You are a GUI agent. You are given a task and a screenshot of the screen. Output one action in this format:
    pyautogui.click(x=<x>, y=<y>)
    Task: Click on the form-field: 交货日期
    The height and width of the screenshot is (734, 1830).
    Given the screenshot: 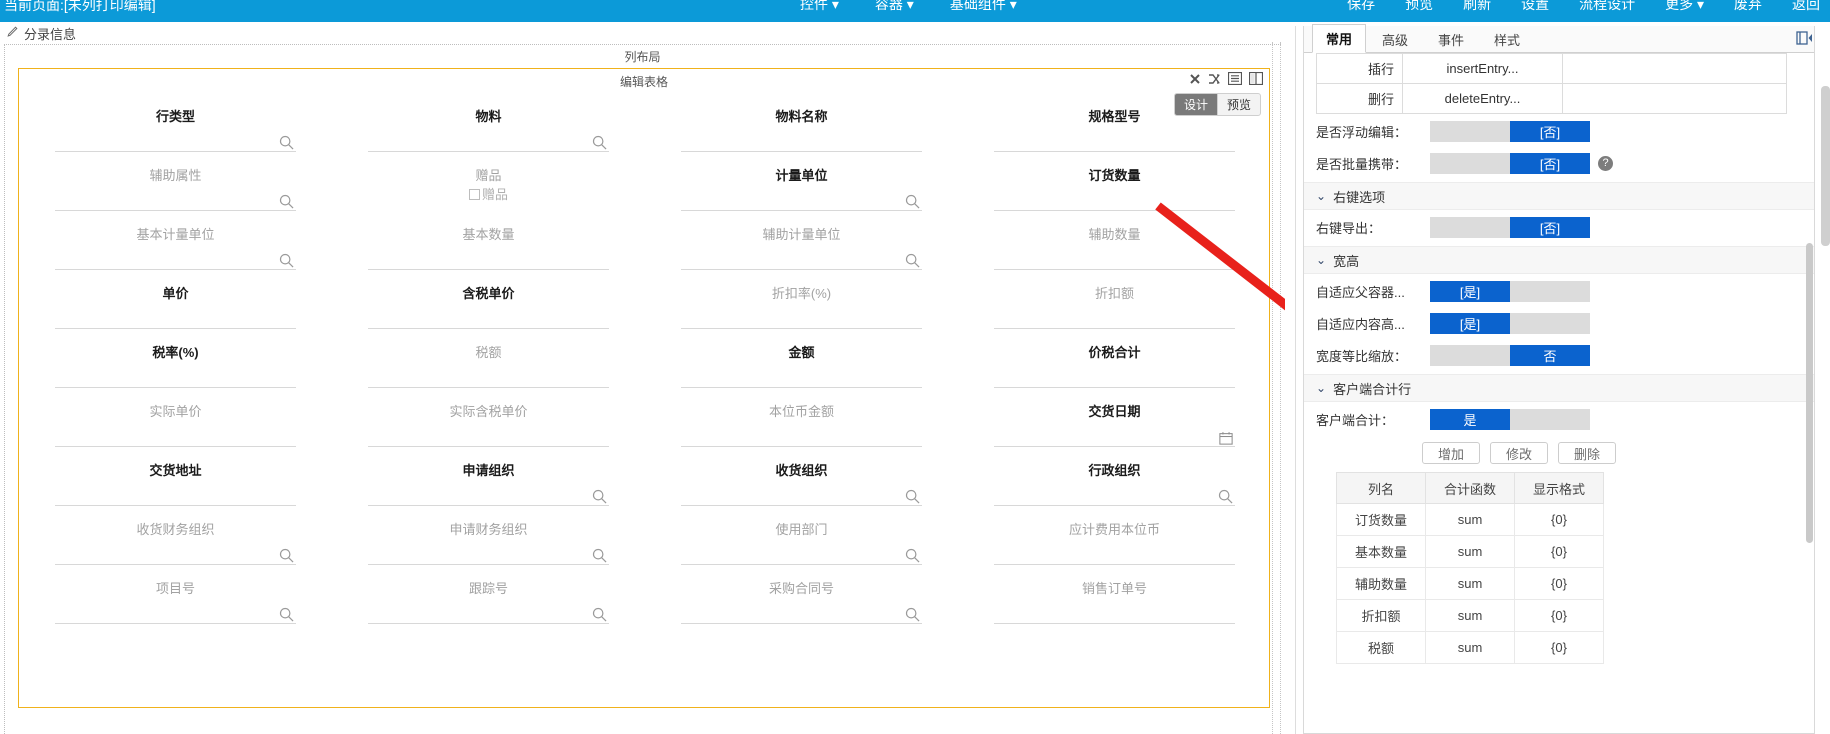 What is the action you would take?
    pyautogui.click(x=1114, y=427)
    